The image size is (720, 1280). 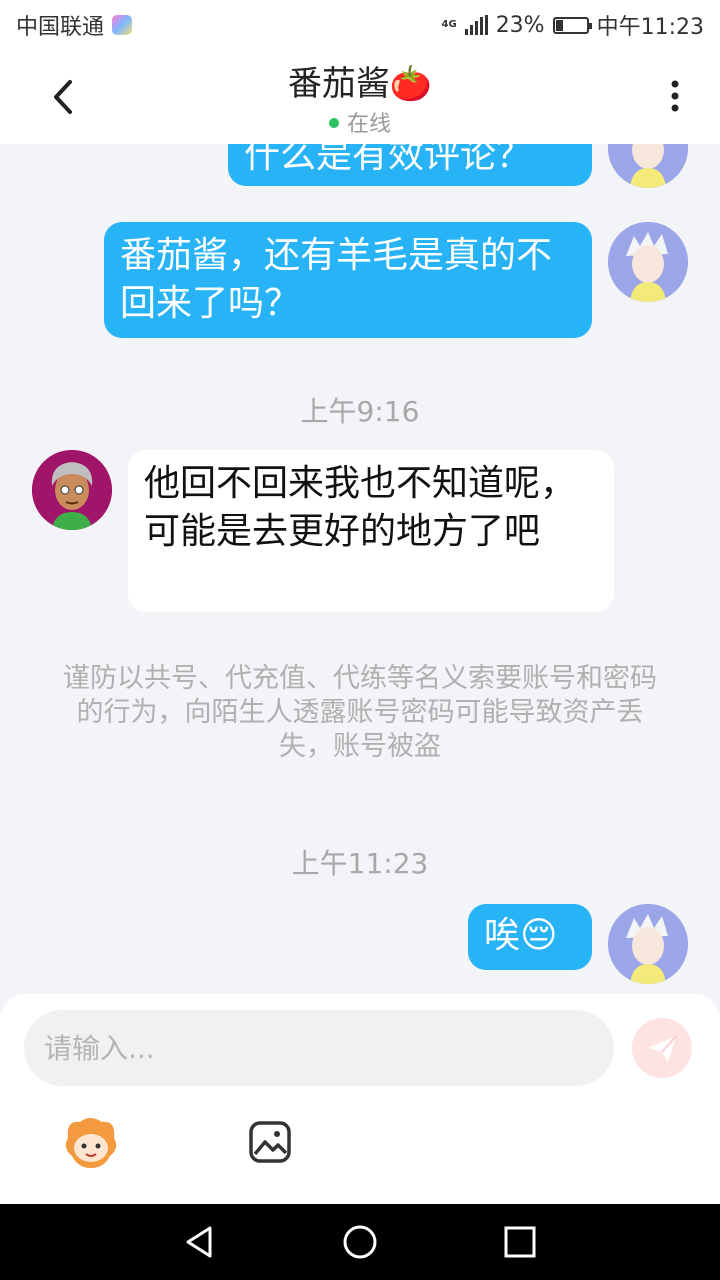 I want to click on emoji-button, so click(x=91, y=1142).